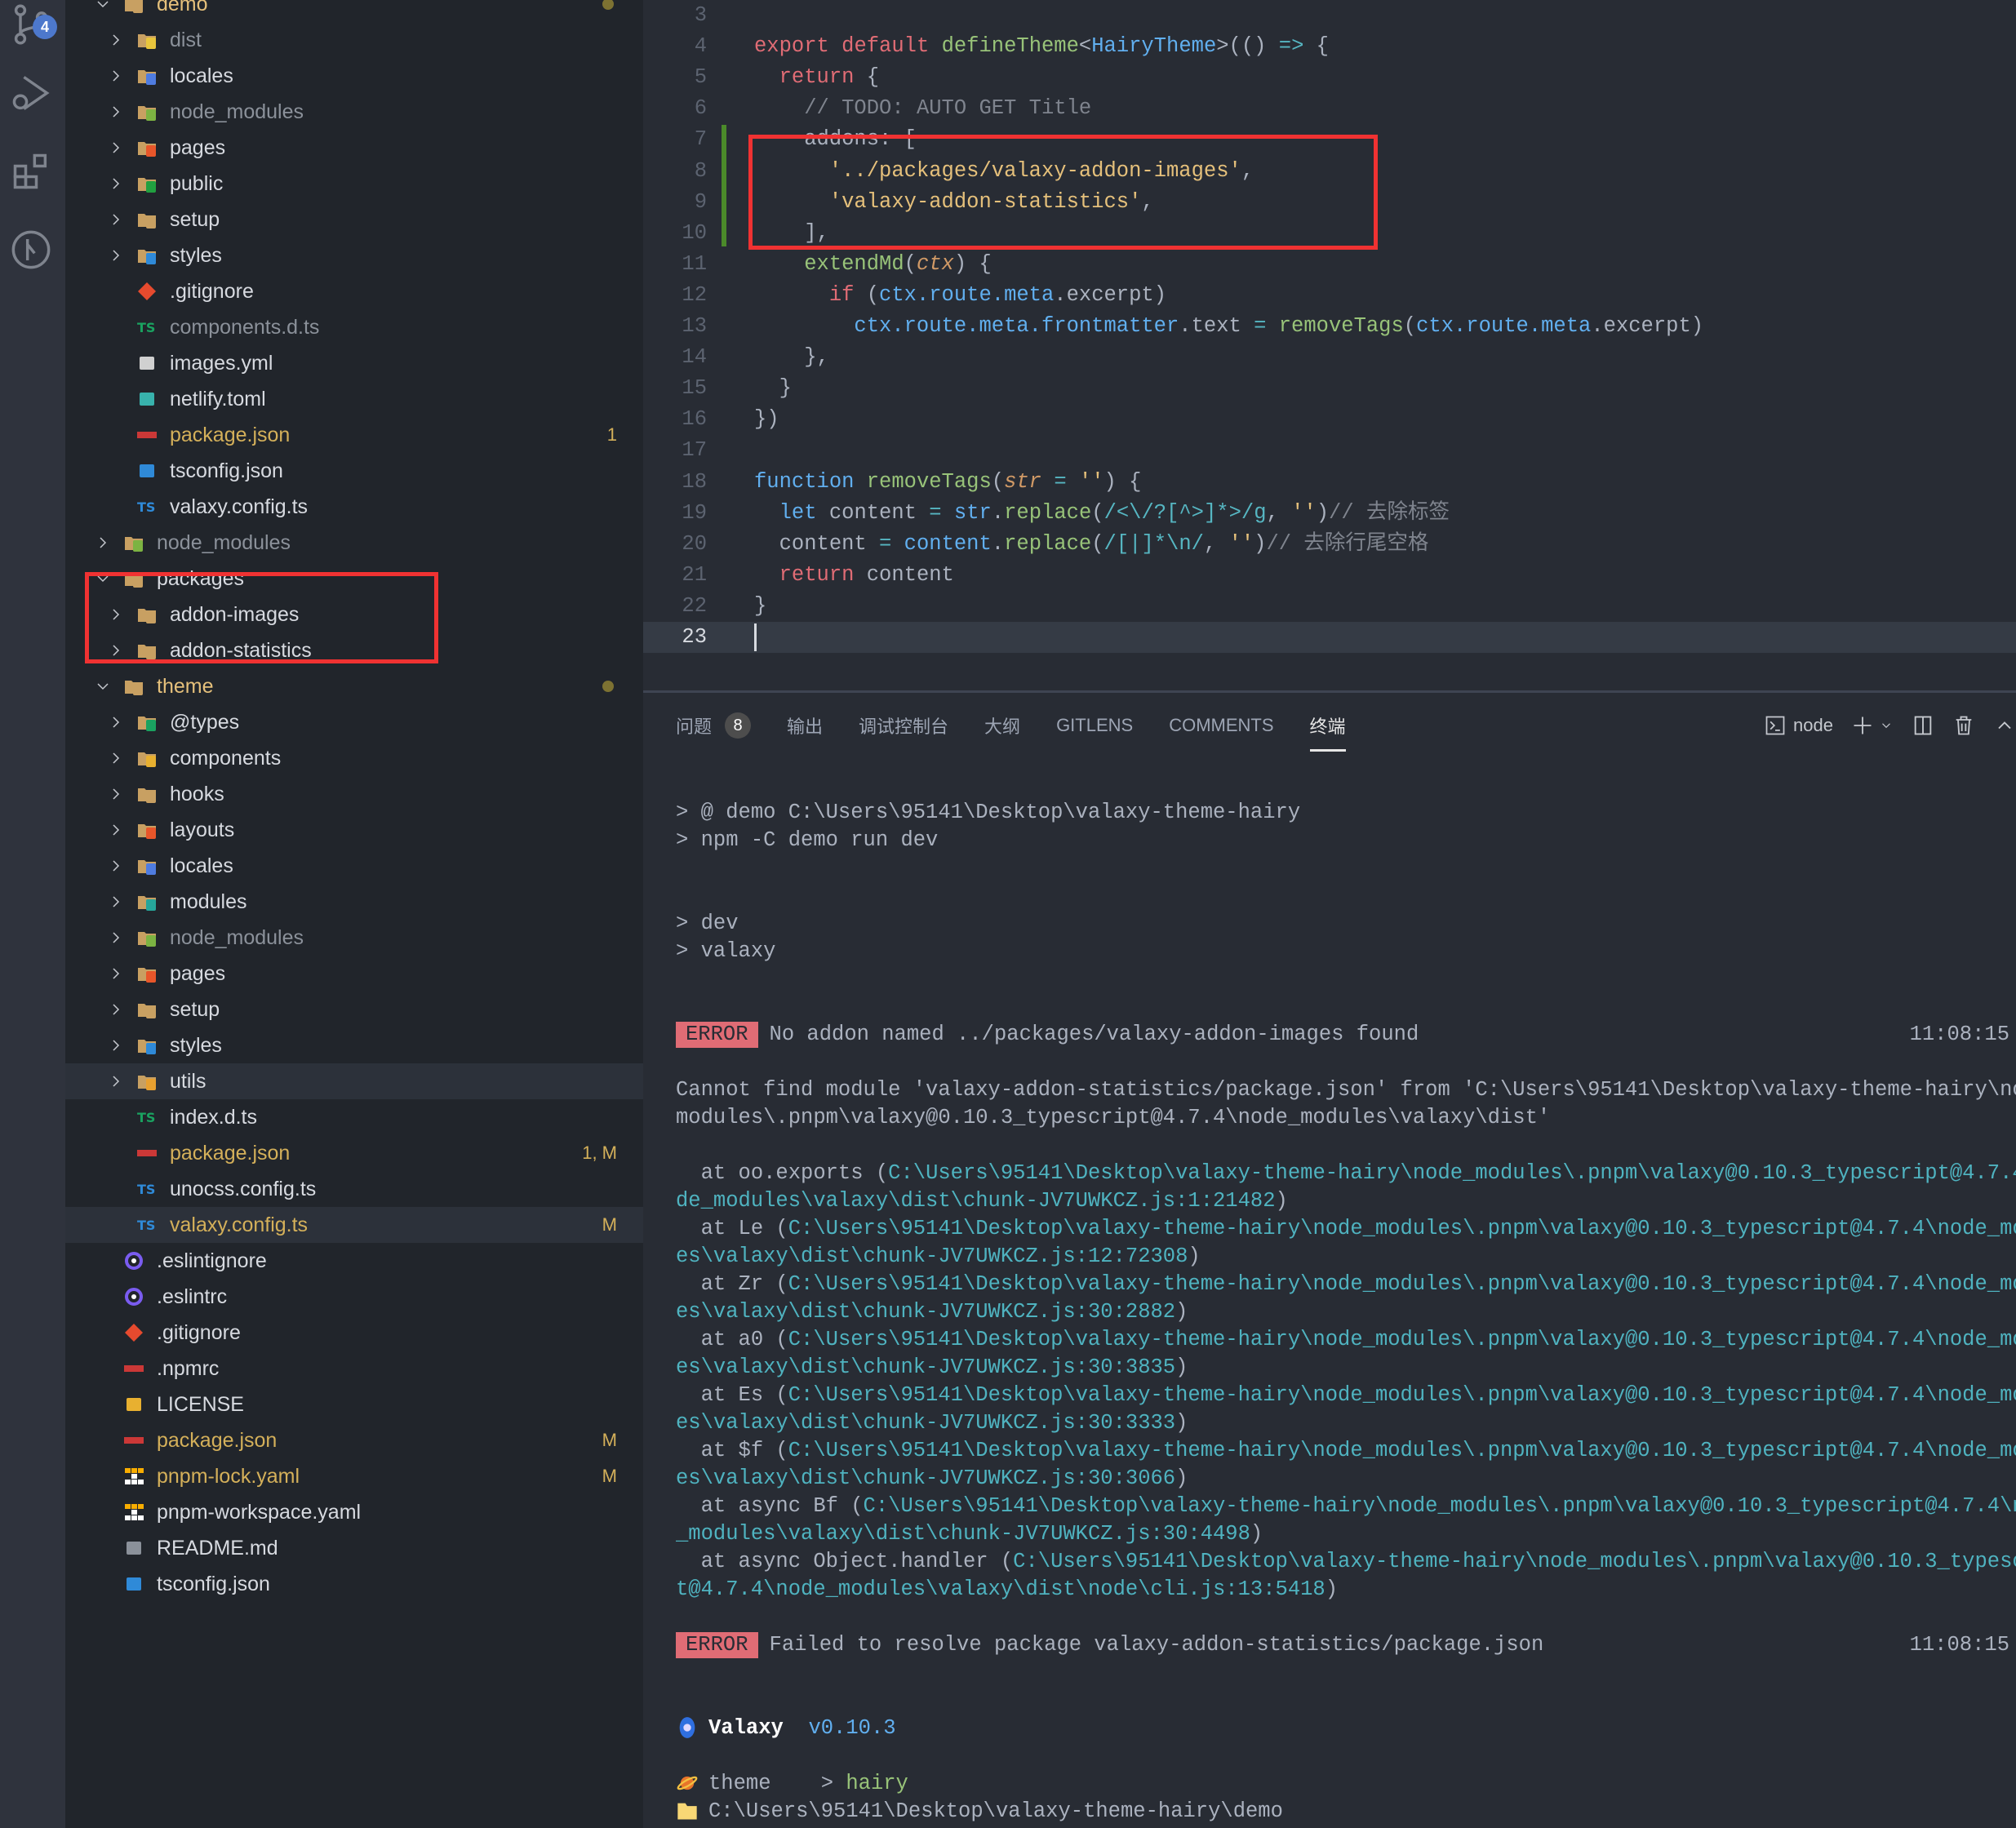 The height and width of the screenshot is (1828, 2016). I want to click on tree-item-unocss-config-ts: TS unocss.config.ts, so click(354, 1189).